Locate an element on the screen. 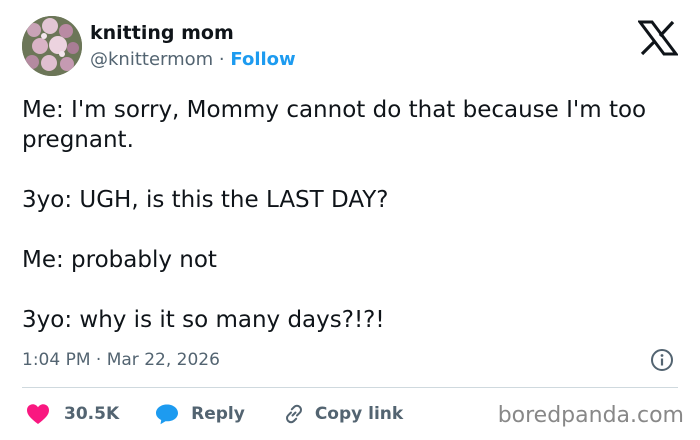  like-count: 30.5K is located at coordinates (92, 414).